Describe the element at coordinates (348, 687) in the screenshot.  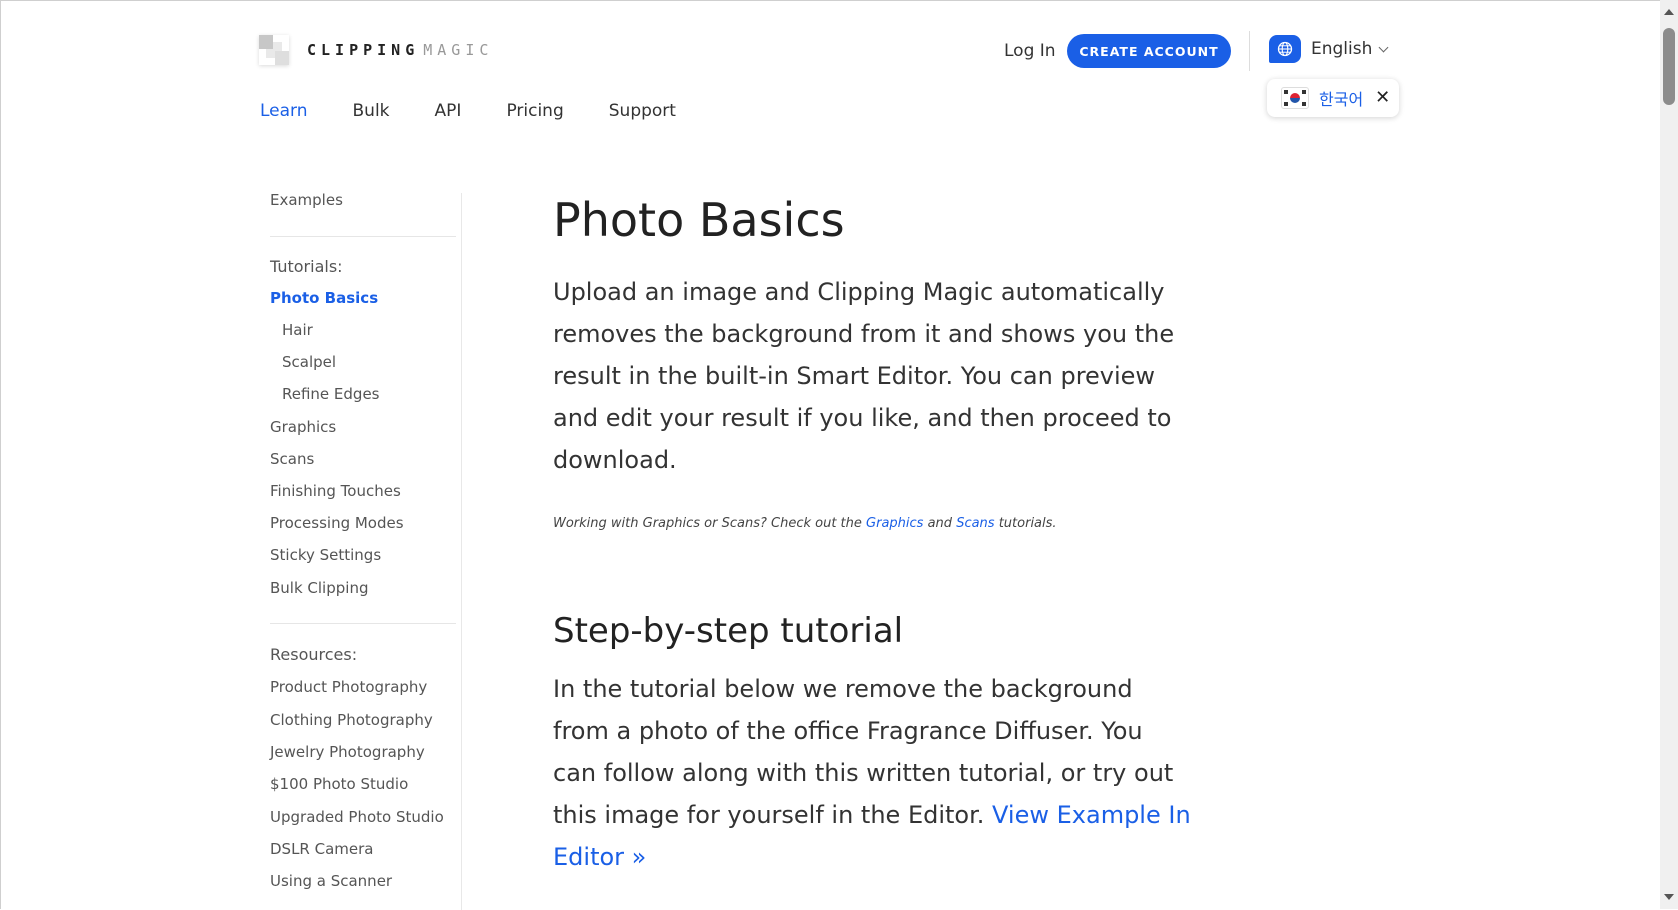
I see `sidebar-item-product-photography: Product Photography` at that location.